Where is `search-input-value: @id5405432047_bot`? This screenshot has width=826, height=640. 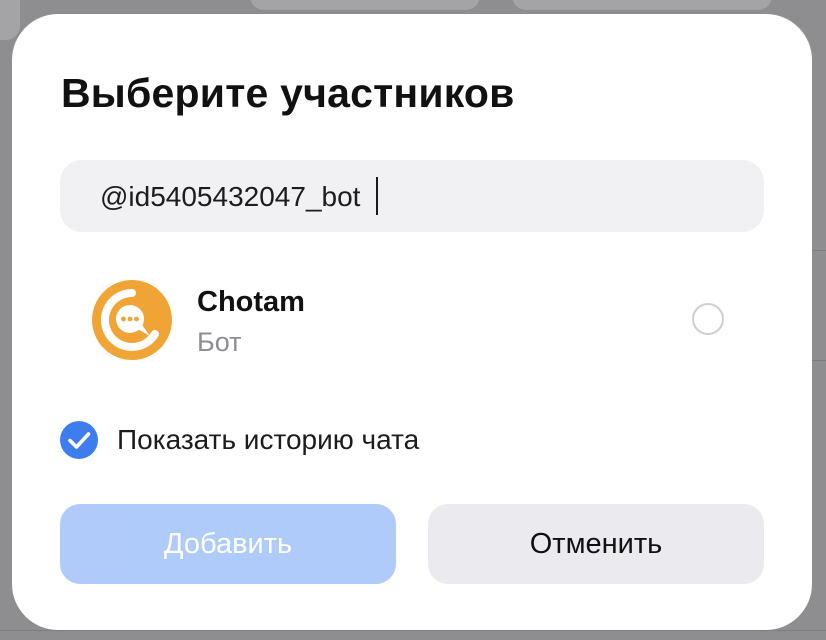
search-input-value: @id5405432047_bot is located at coordinates (230, 197).